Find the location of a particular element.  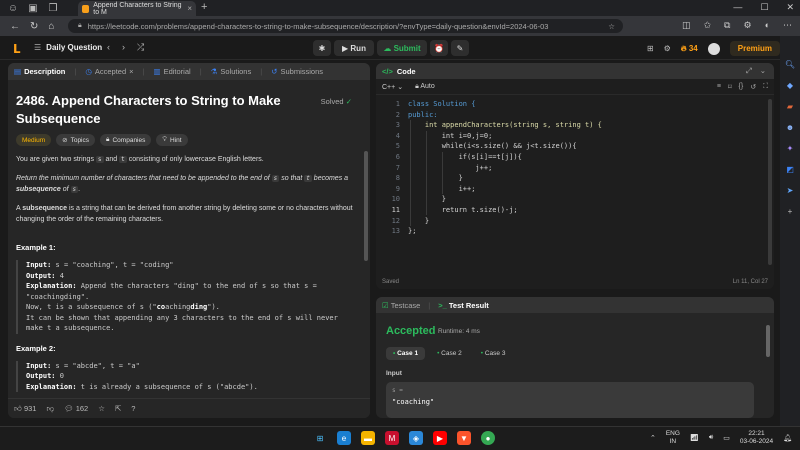

chevron-up-icon: ⌃ is located at coordinates (653, 438).